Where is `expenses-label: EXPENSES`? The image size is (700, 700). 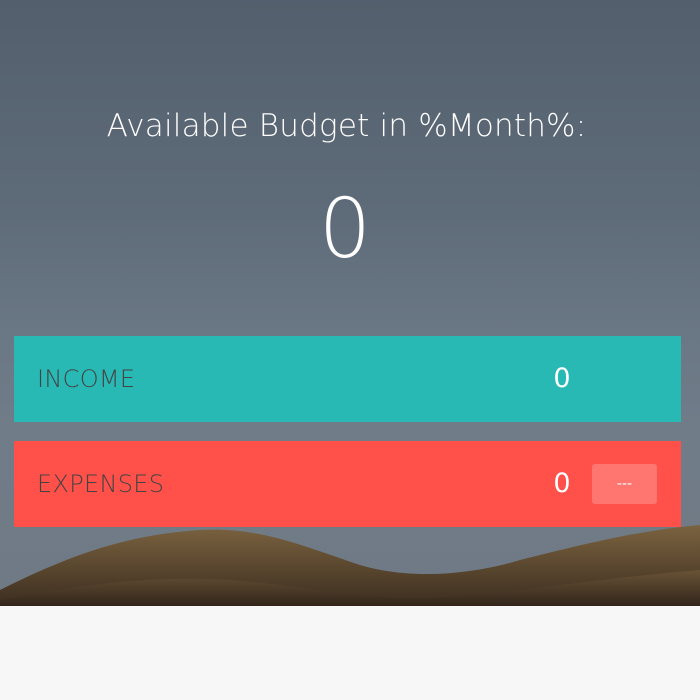 expenses-label: EXPENSES is located at coordinates (101, 484).